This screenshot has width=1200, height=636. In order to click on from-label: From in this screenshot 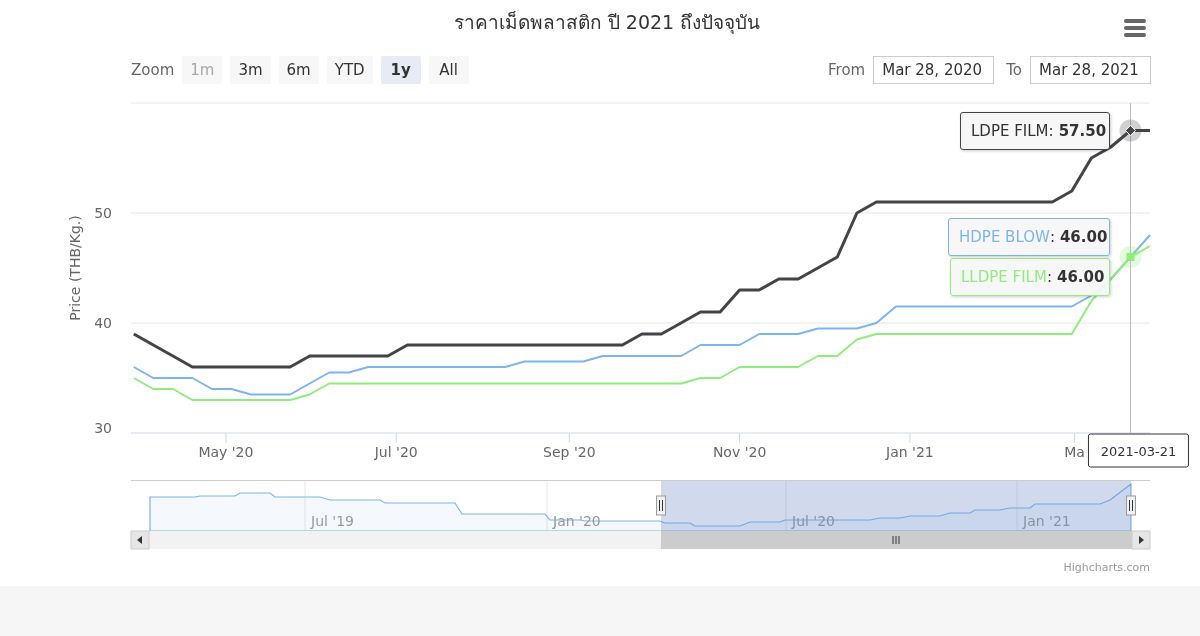, I will do `click(847, 70)`.